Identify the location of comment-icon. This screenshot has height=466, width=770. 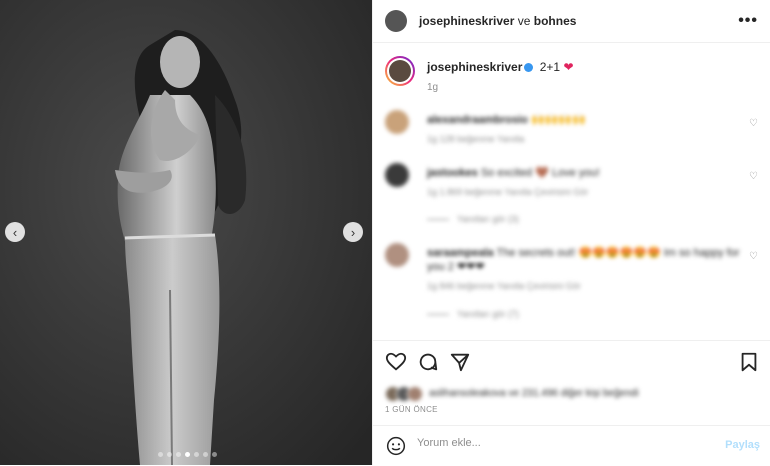
(428, 362).